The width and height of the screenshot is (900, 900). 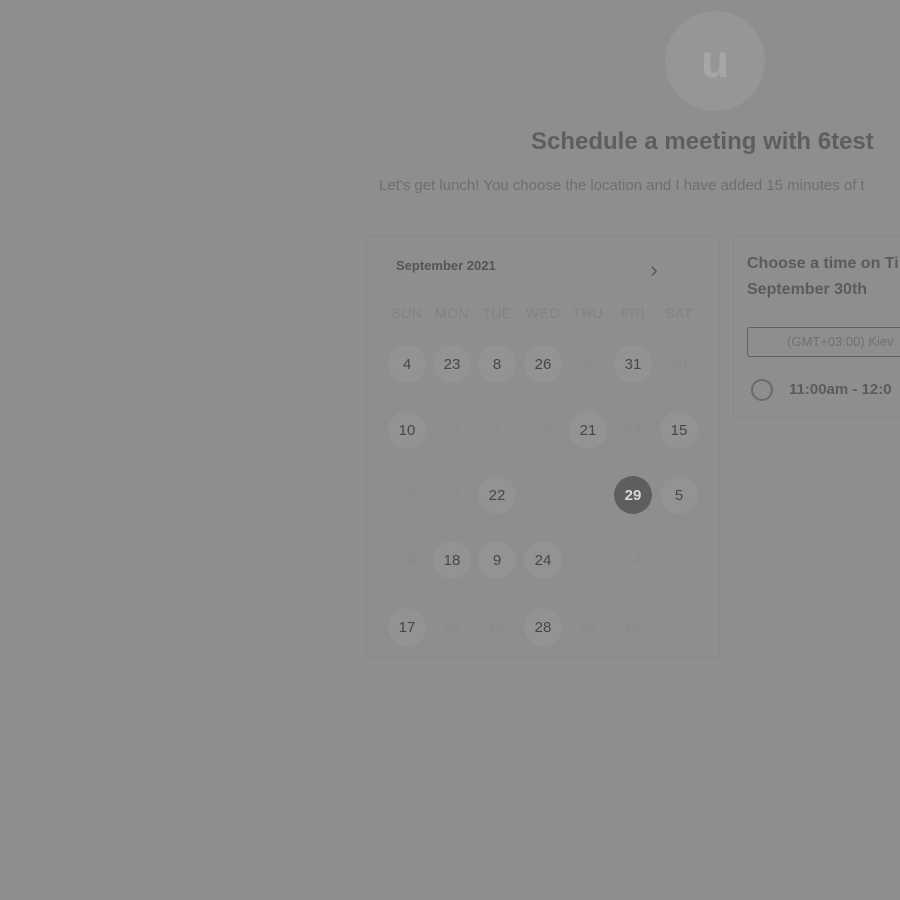 What do you see at coordinates (679, 430) in the screenshot?
I see `calendar-day: 15` at bounding box center [679, 430].